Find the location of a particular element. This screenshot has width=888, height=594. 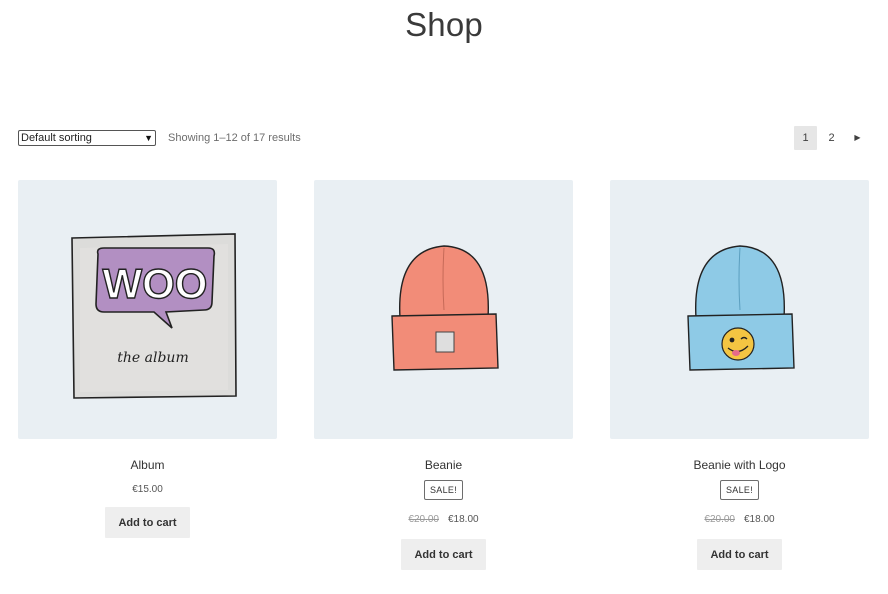

product-title: Album is located at coordinates (147, 465).